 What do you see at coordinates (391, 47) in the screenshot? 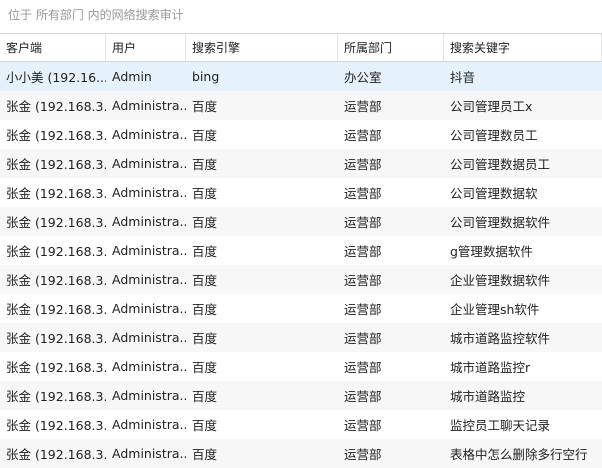
I see `column-header-department: 所属部门` at bounding box center [391, 47].